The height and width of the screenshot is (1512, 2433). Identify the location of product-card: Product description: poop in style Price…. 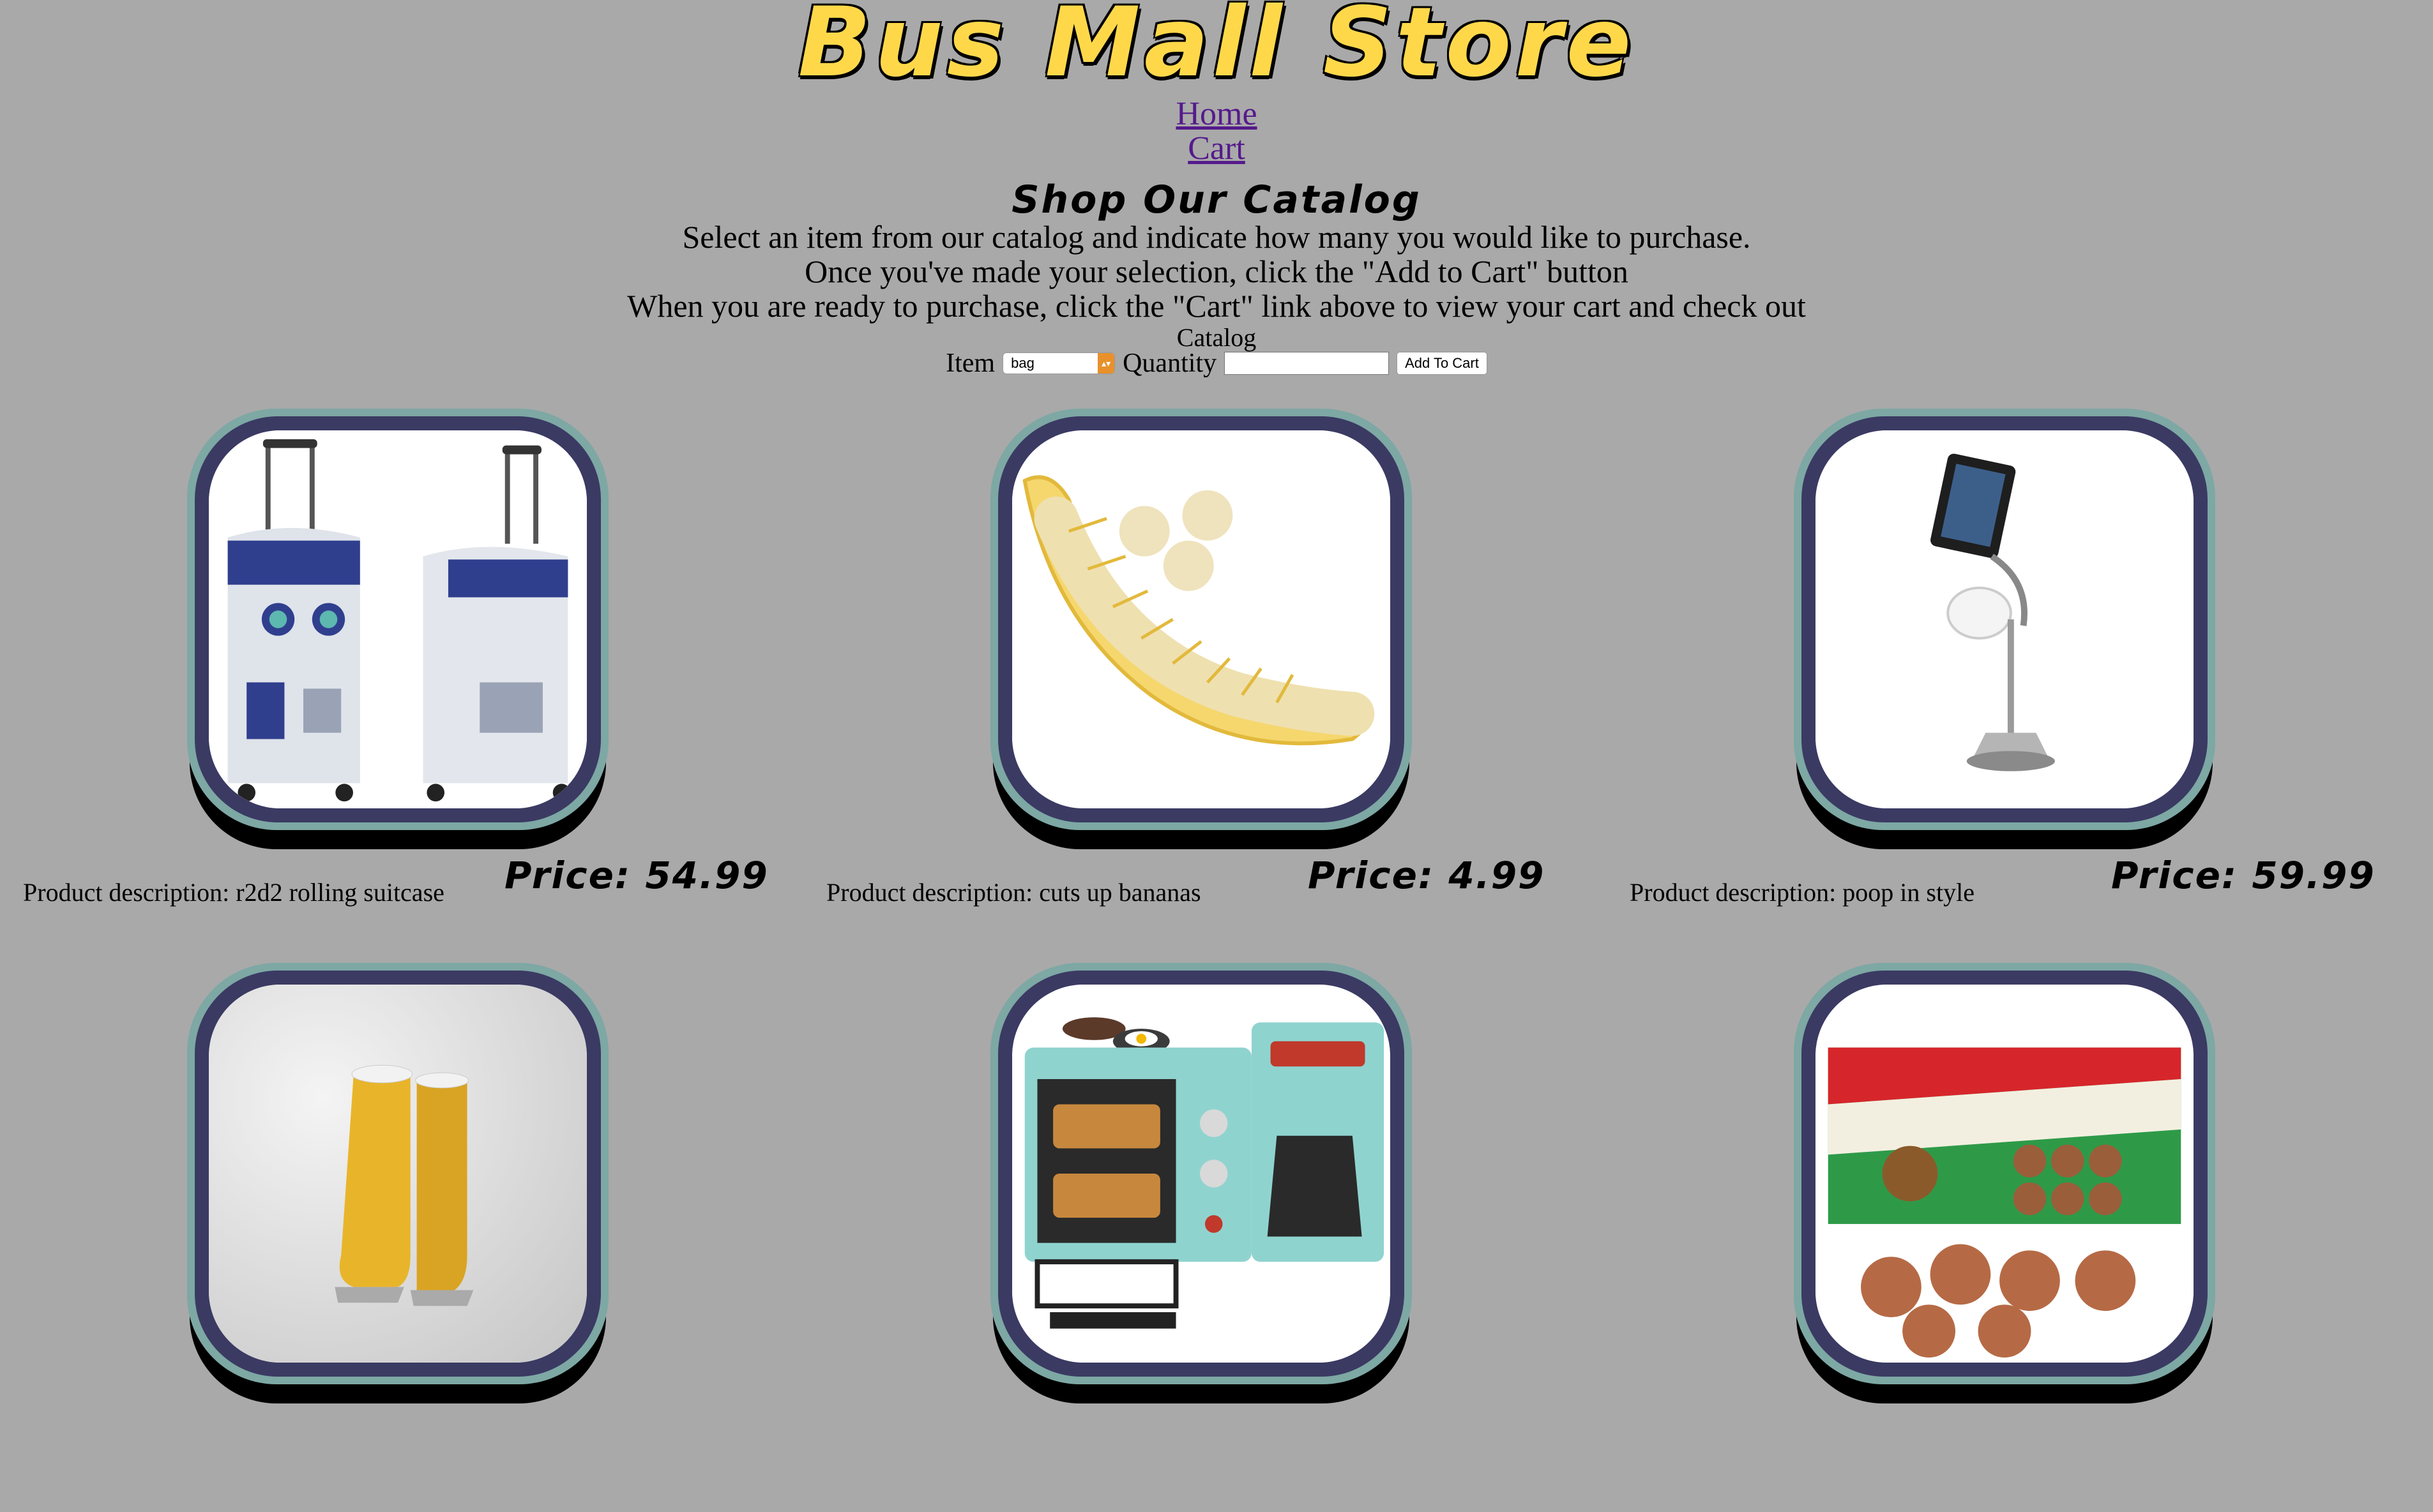
(2008, 683).